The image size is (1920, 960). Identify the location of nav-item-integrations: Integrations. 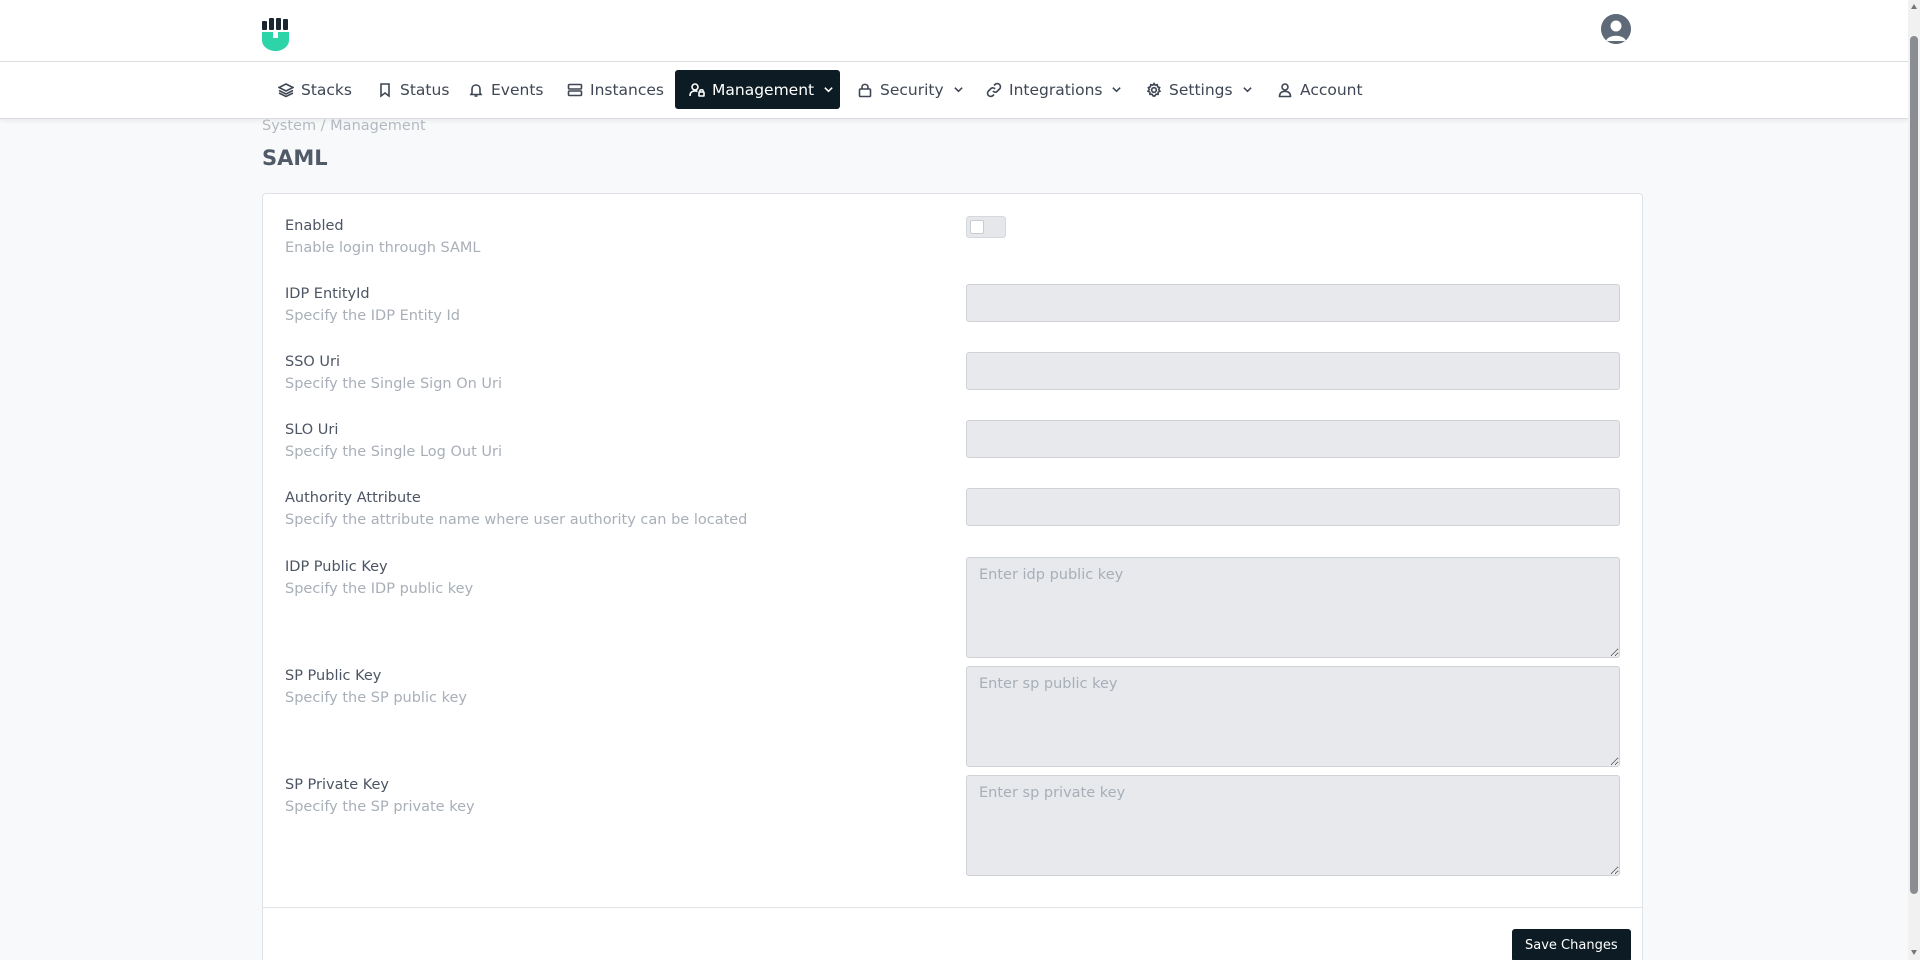
(1054, 89).